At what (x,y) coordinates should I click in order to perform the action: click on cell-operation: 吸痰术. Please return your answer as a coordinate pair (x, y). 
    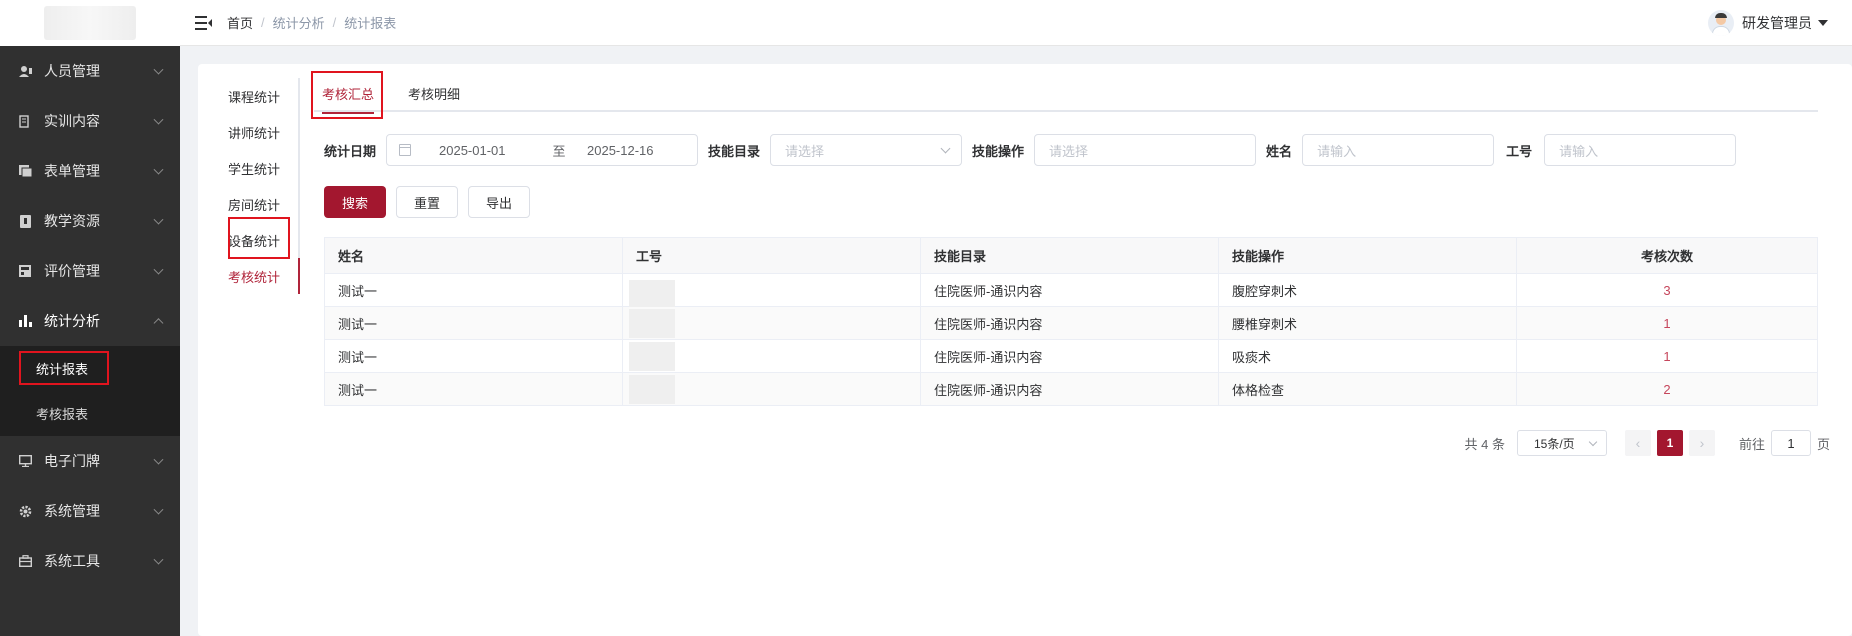
    Looking at the image, I should click on (1367, 356).